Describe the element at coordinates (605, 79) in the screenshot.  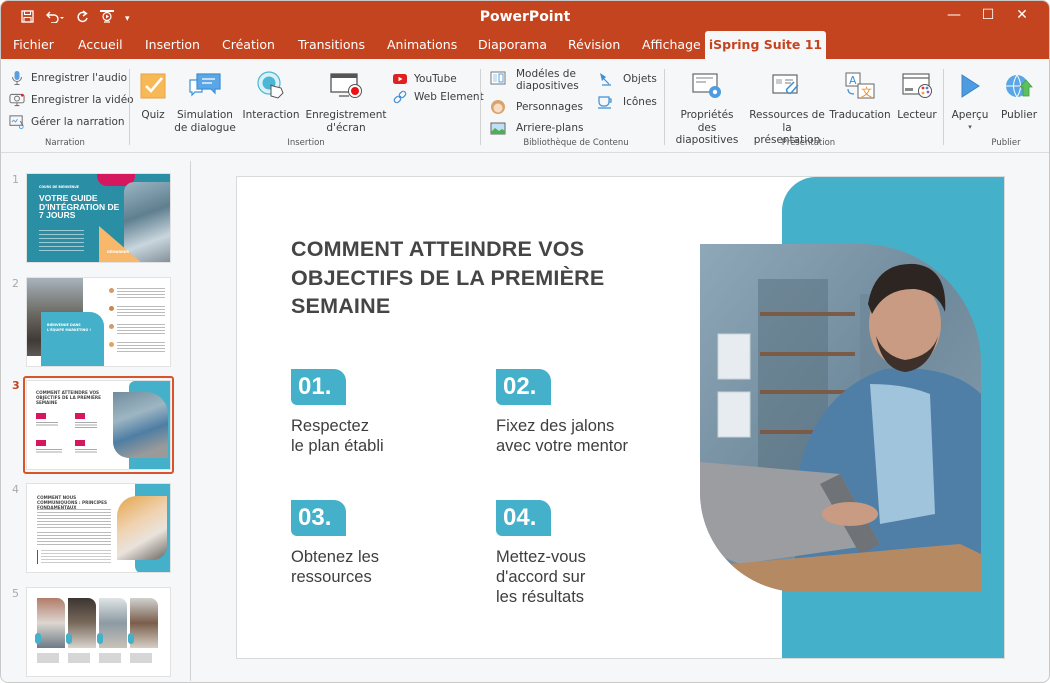
I see `desk-lamp-icon` at that location.